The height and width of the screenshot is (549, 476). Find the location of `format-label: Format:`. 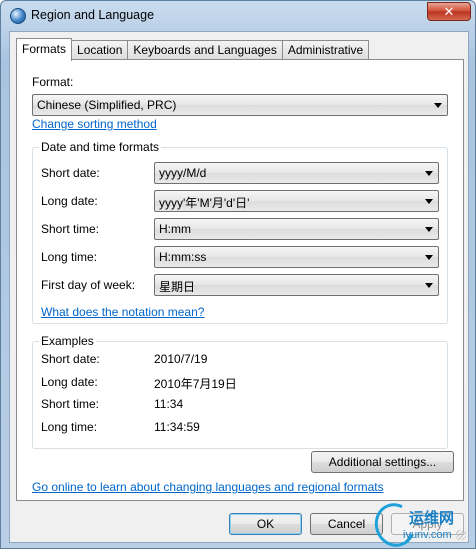

format-label: Format: is located at coordinates (53, 82).